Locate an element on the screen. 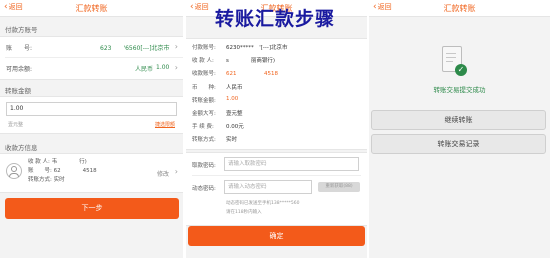  detail-label: 金额大写: is located at coordinates (204, 114).